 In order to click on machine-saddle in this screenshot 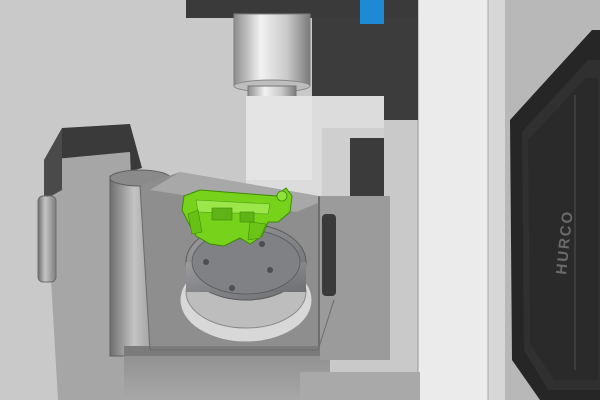, I will do `click(315, 148)`.